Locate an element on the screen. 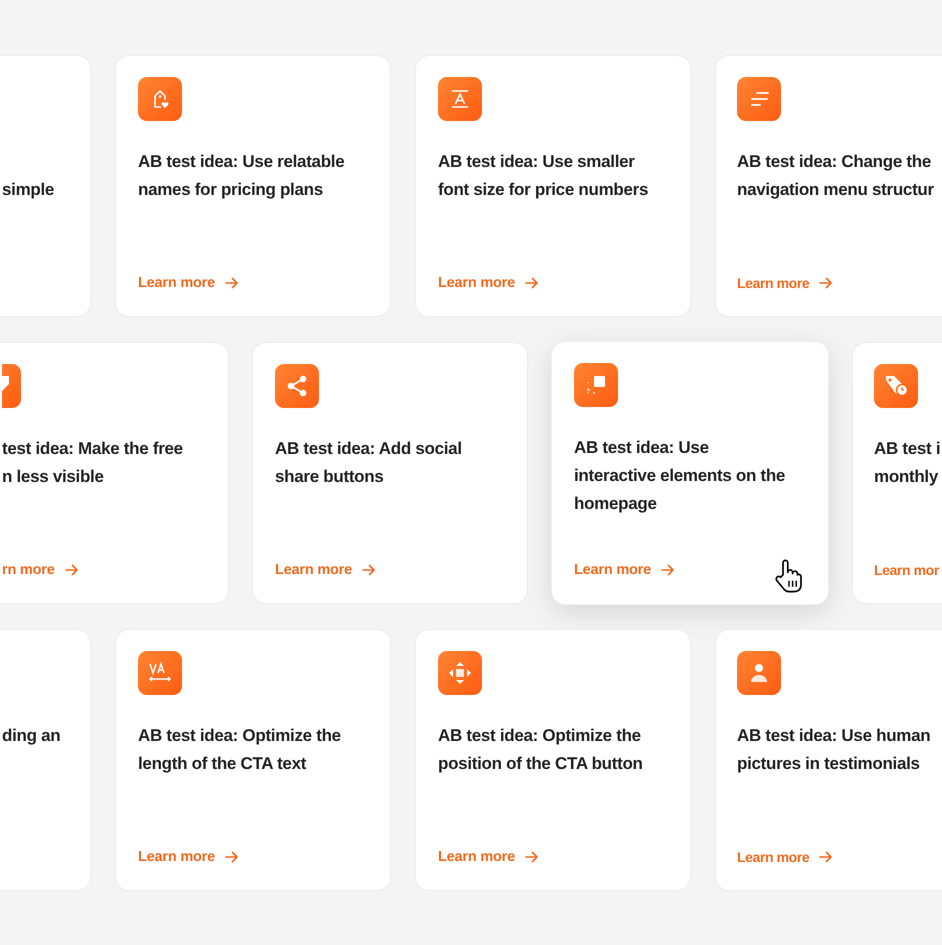  card-title: AB test idea: Use human is located at coordinates (833, 736).